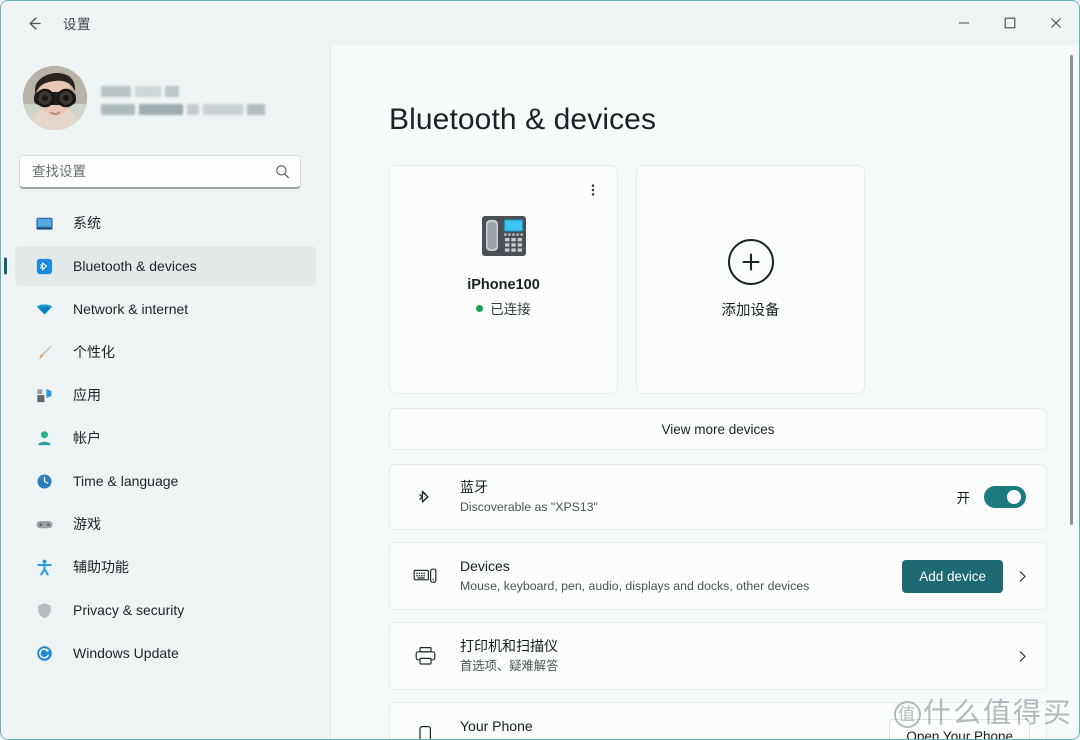 Image resolution: width=1080 pixels, height=740 pixels. What do you see at coordinates (44, 653) in the screenshot?
I see `update-icon` at bounding box center [44, 653].